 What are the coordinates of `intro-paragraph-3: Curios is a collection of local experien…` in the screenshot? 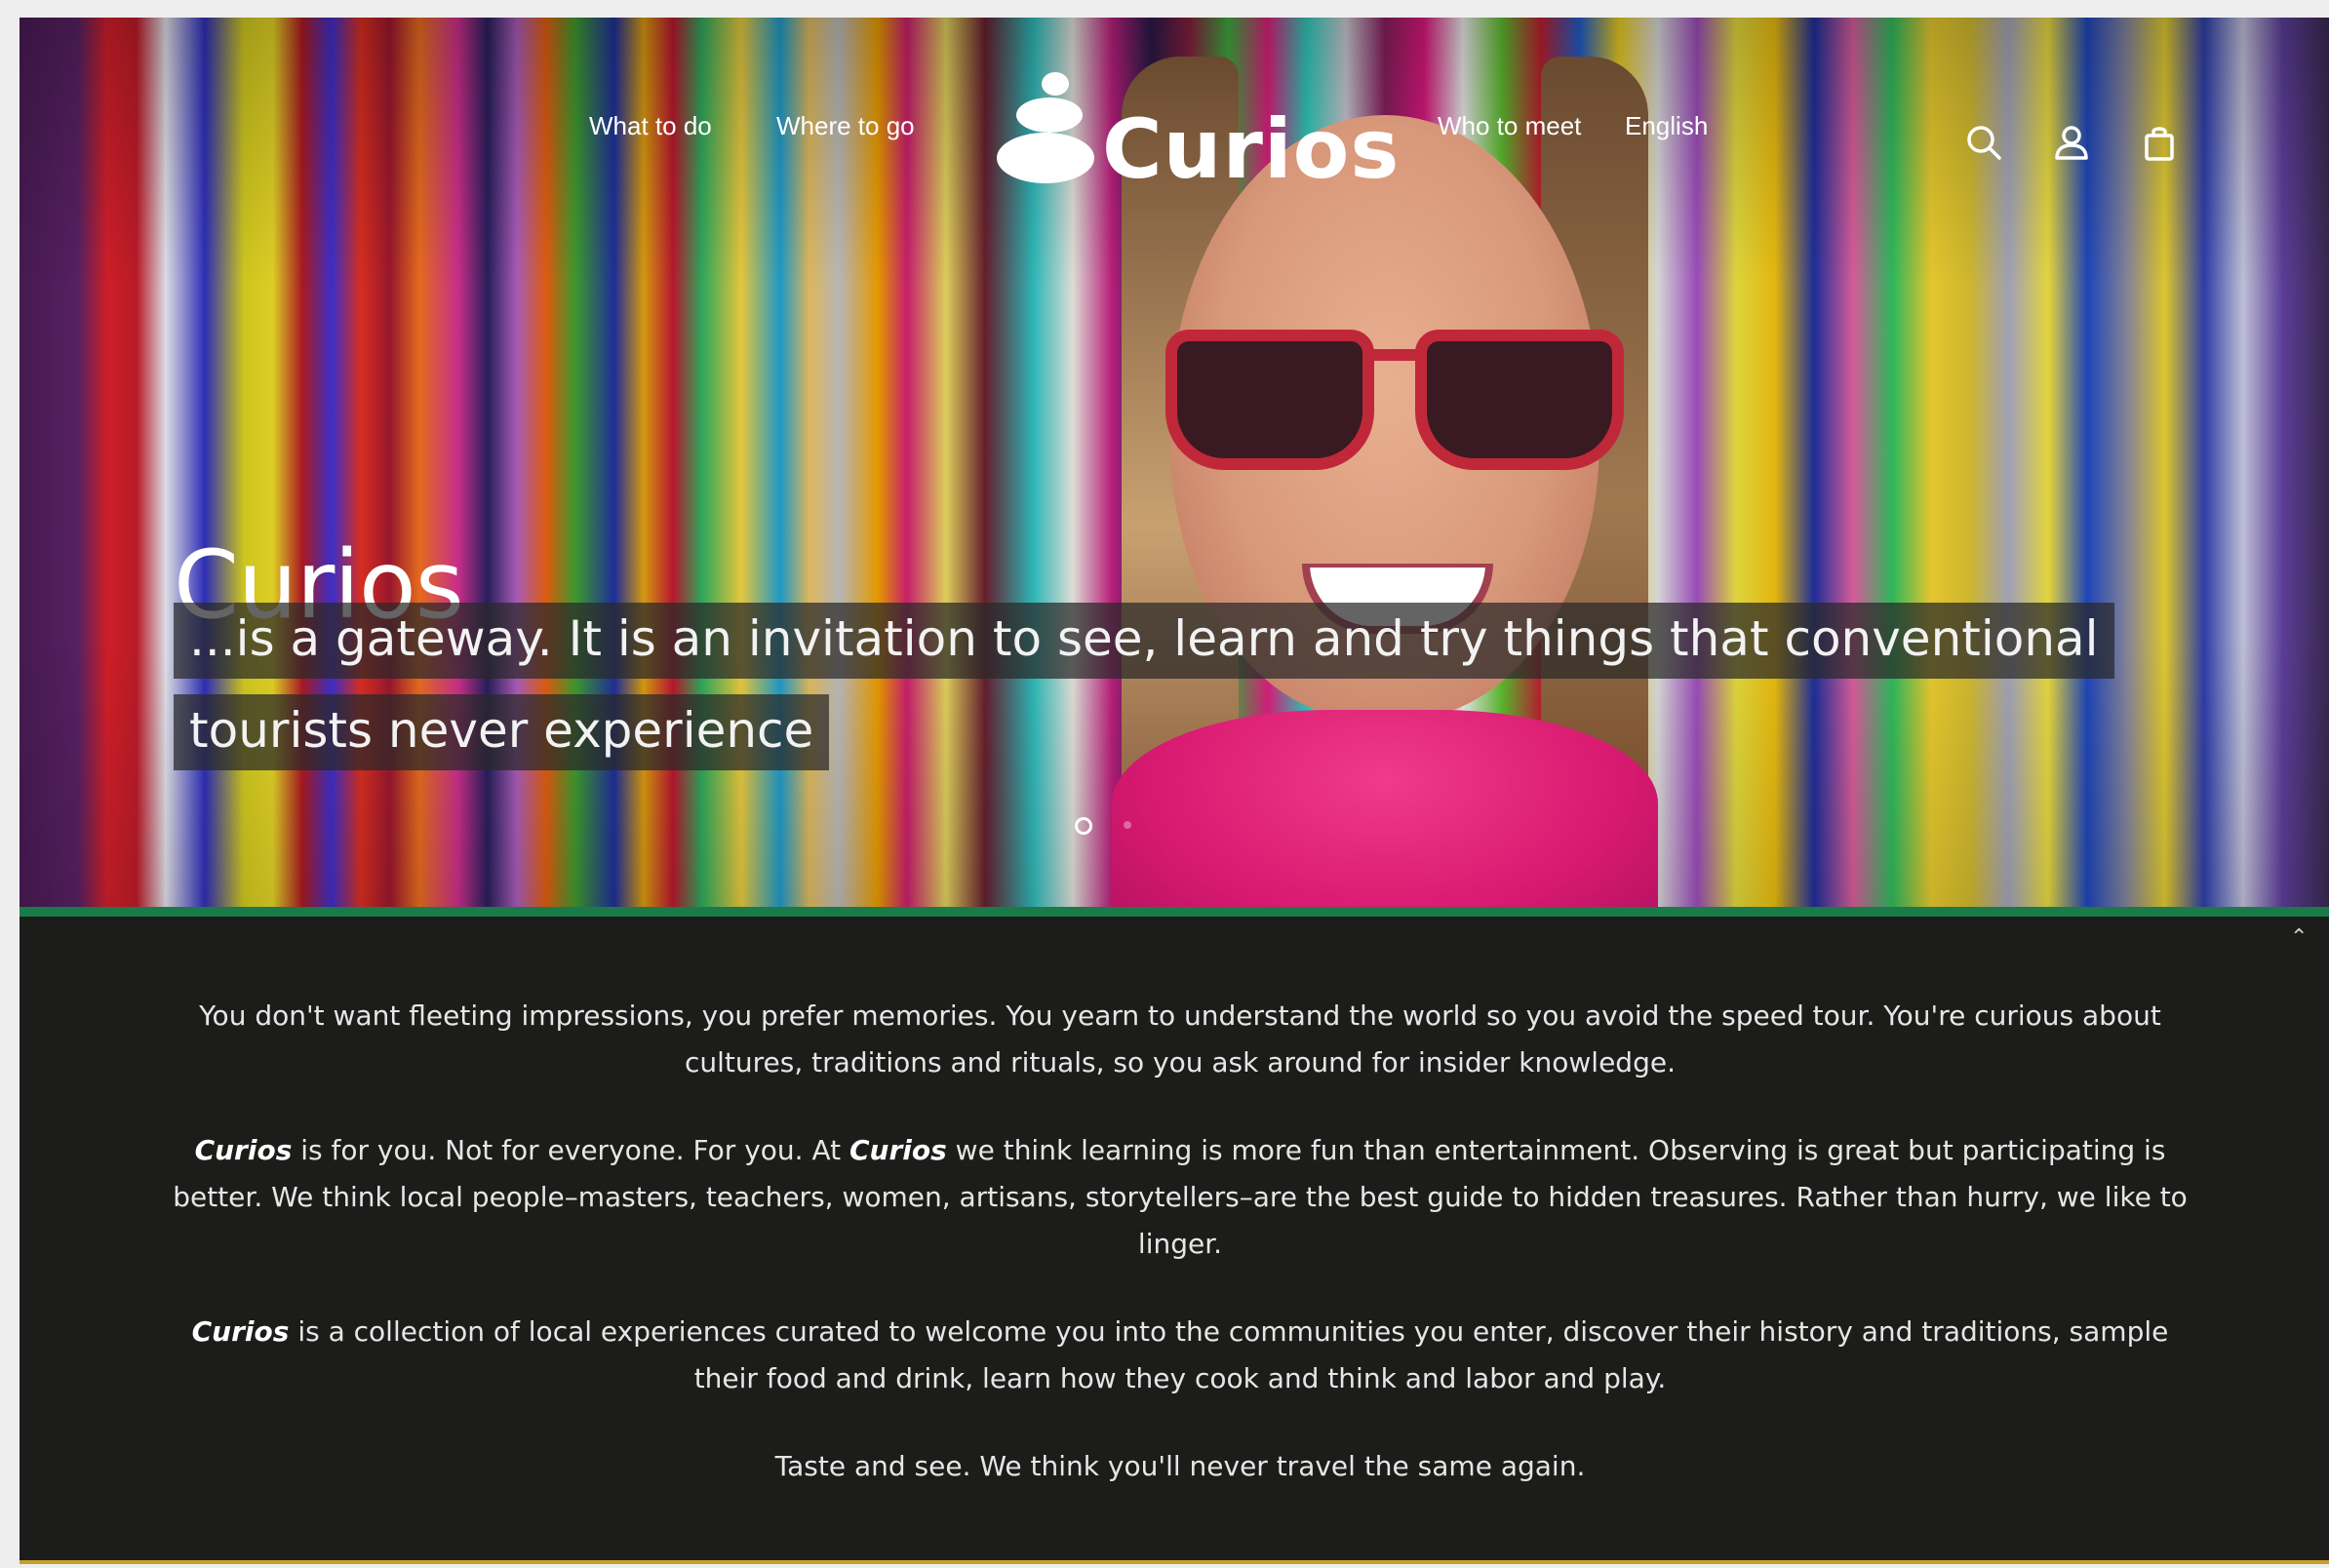 It's located at (1180, 1355).